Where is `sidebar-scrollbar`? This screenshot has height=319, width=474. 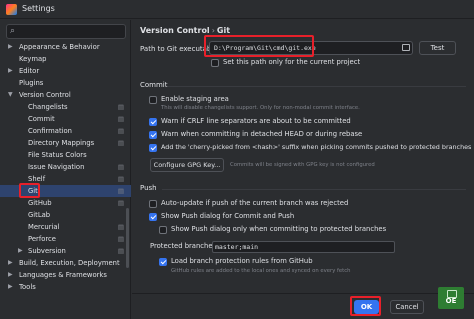 sidebar-scrollbar is located at coordinates (127, 238).